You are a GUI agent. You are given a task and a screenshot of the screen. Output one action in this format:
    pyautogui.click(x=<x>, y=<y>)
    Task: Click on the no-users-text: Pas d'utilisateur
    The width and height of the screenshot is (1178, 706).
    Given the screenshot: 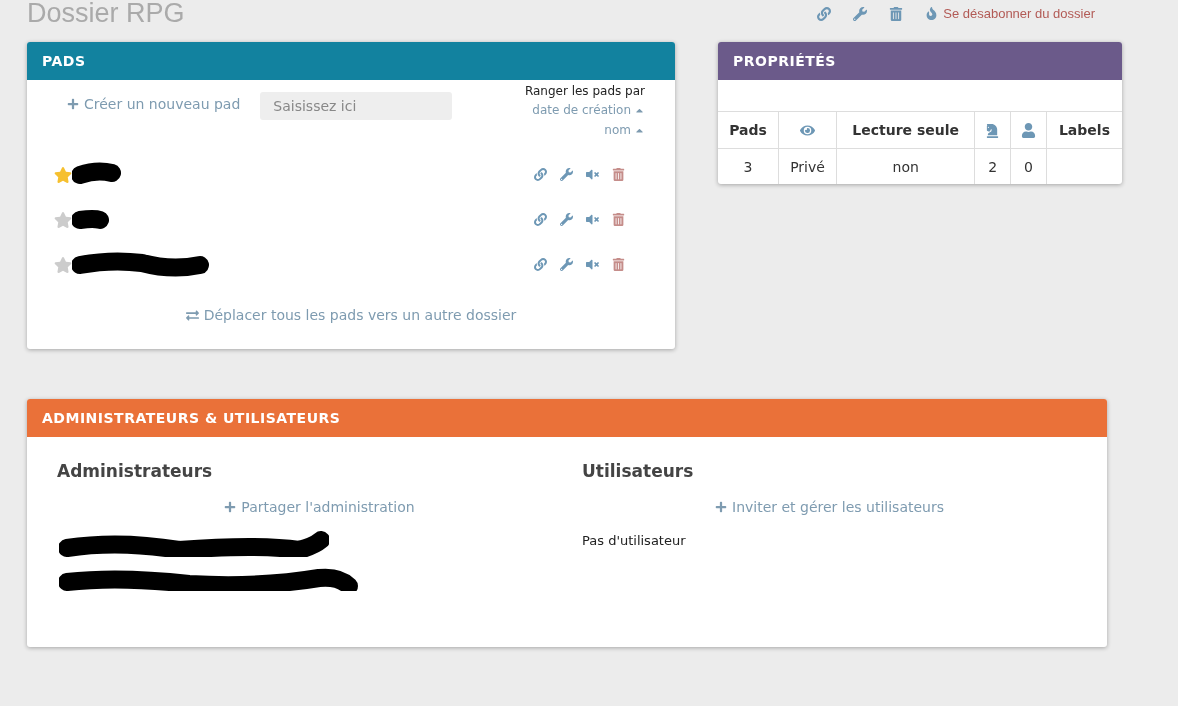 What is the action you would take?
    pyautogui.click(x=634, y=540)
    